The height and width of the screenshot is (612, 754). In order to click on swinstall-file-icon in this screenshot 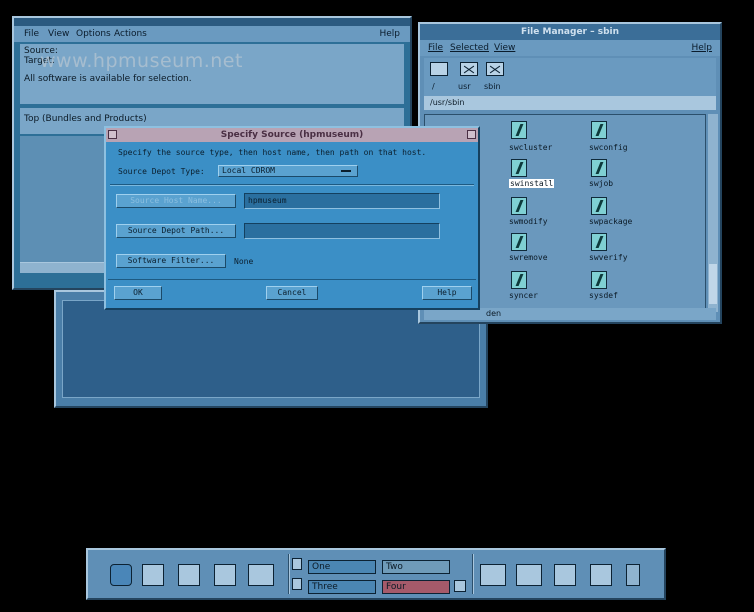, I will do `click(519, 168)`.